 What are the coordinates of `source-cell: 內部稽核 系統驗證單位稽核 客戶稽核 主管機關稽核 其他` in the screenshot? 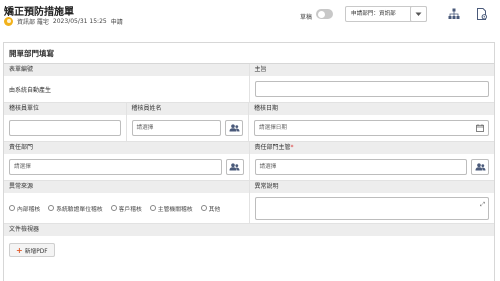 It's located at (126, 208).